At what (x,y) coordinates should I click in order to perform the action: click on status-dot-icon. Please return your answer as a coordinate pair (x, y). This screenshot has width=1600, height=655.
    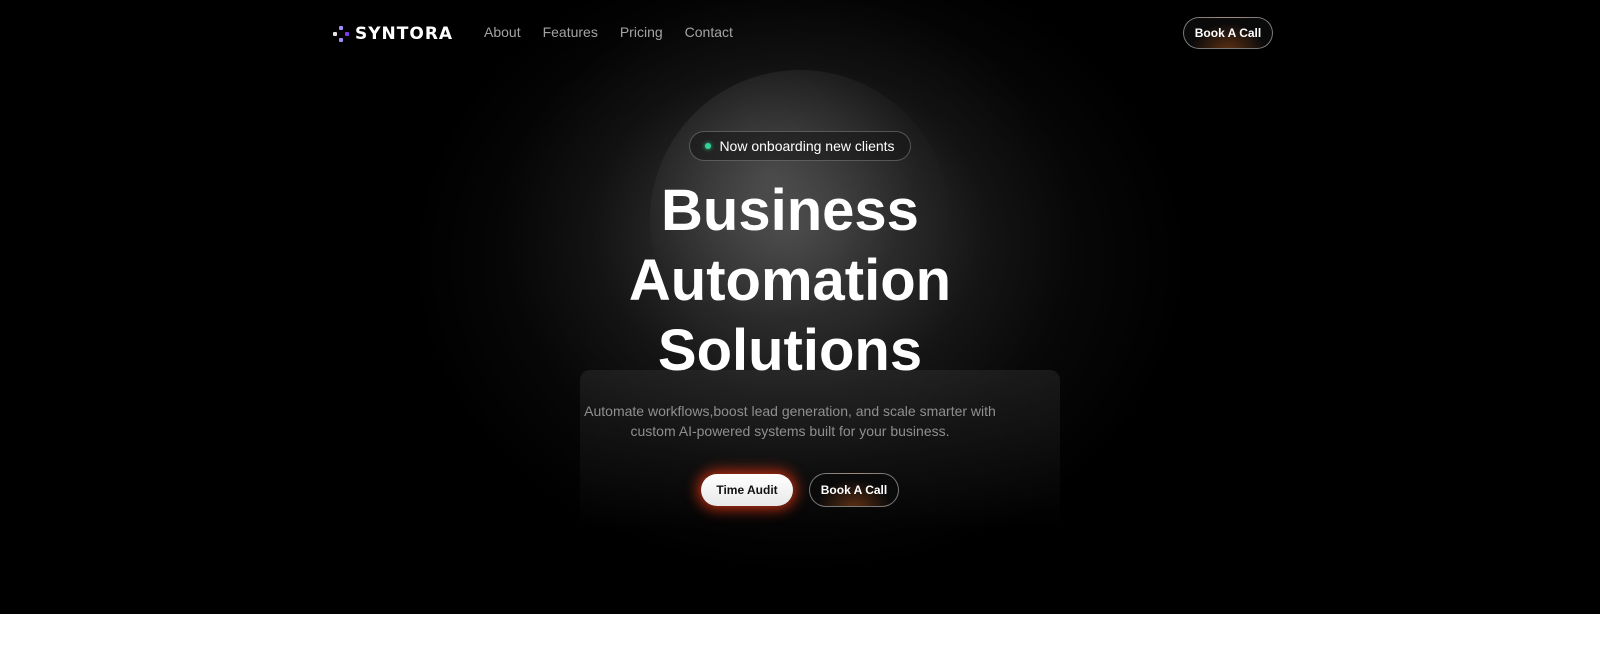
    Looking at the image, I should click on (708, 146).